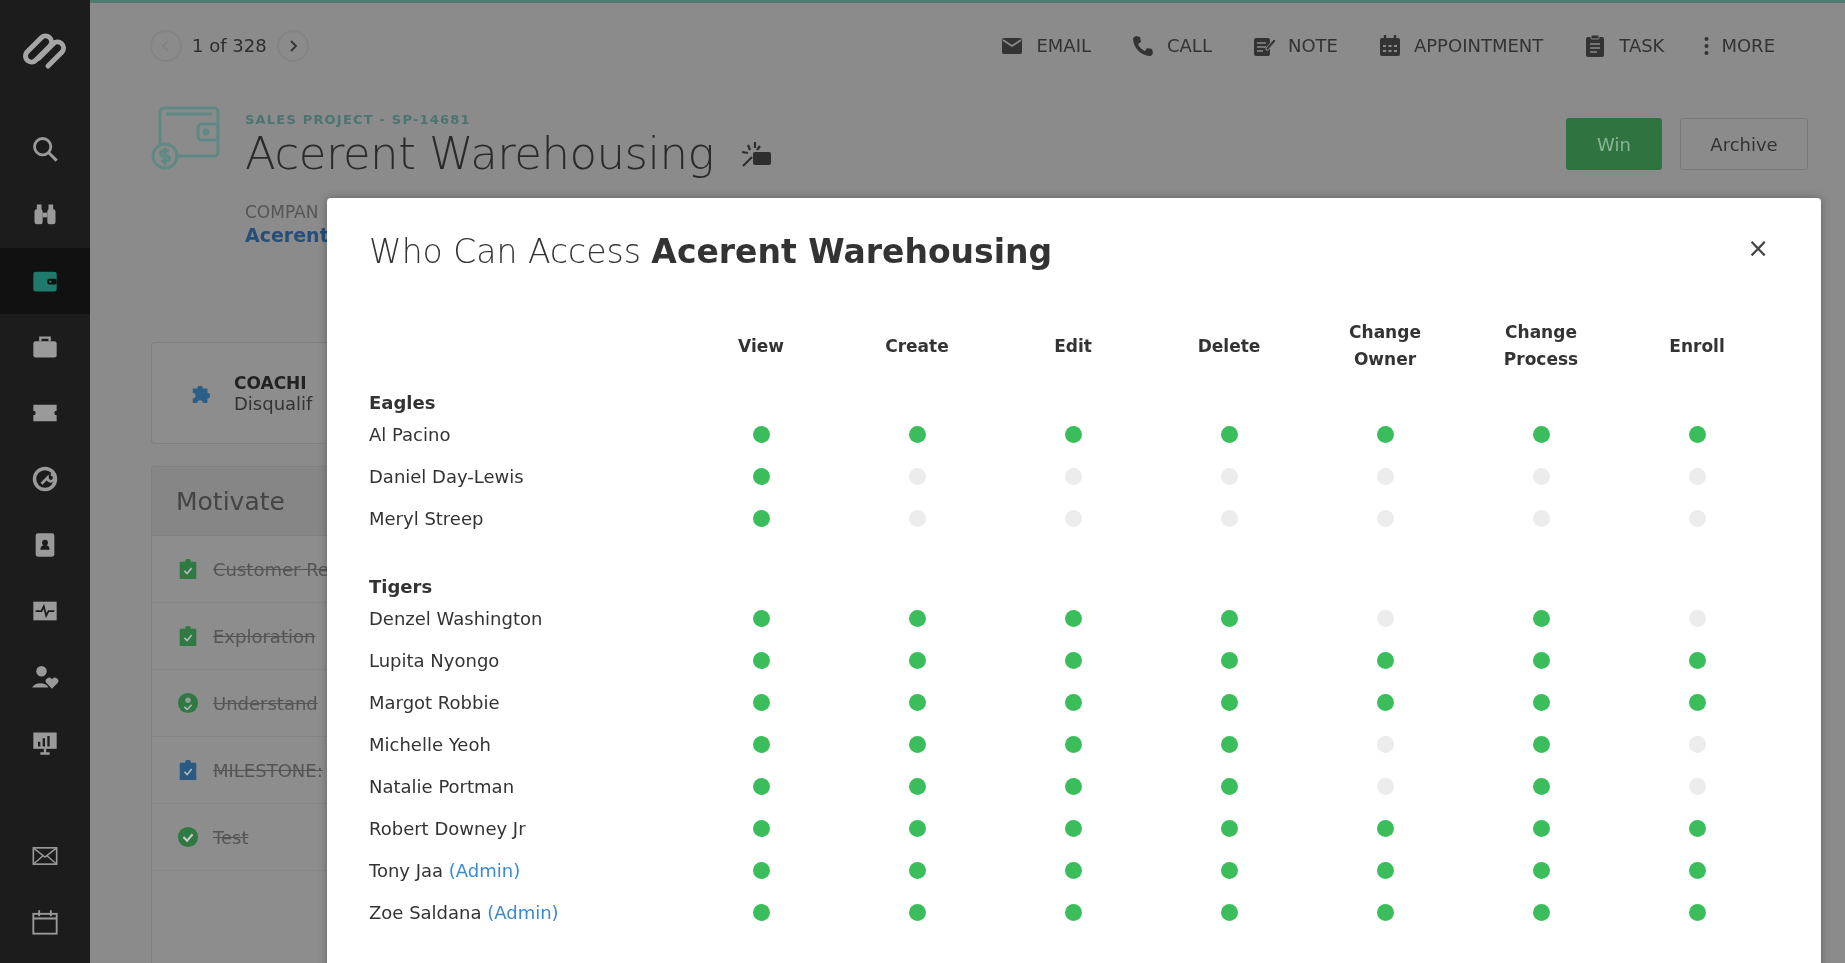 The image size is (1845, 963). Describe the element at coordinates (425, 912) in the screenshot. I see `member-name: Zoe Saldana` at that location.